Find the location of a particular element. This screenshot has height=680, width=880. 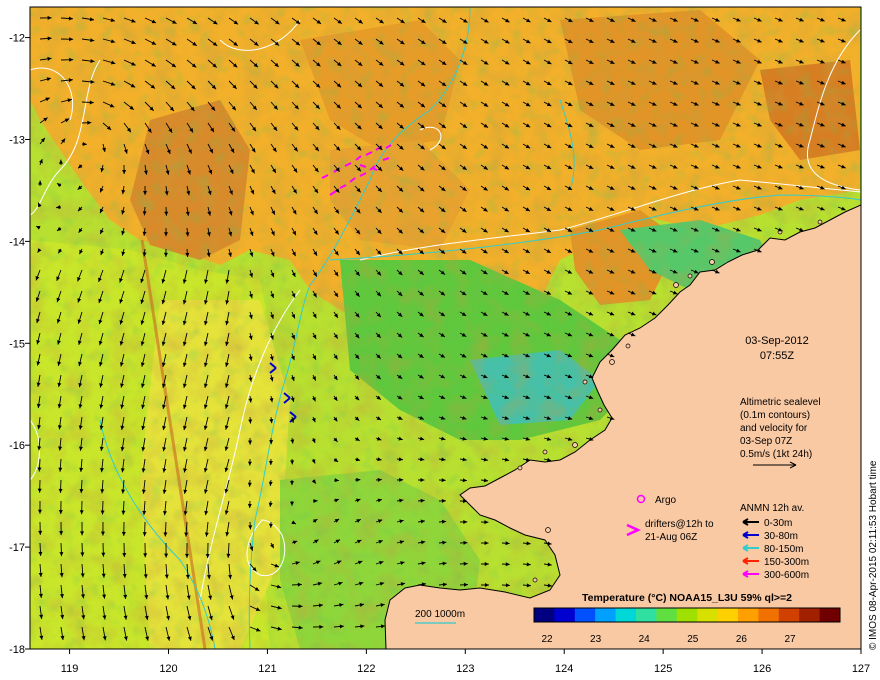

depth-label: 80-150m is located at coordinates (783, 549).